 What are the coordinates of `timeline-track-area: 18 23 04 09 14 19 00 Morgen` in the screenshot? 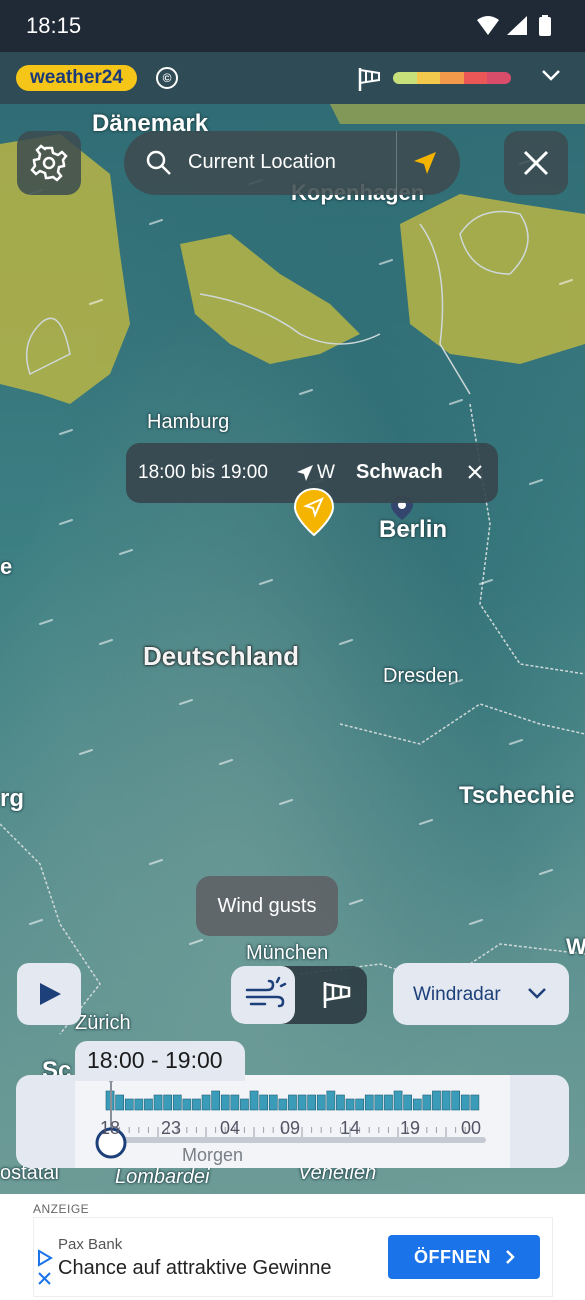 It's located at (292, 1121).